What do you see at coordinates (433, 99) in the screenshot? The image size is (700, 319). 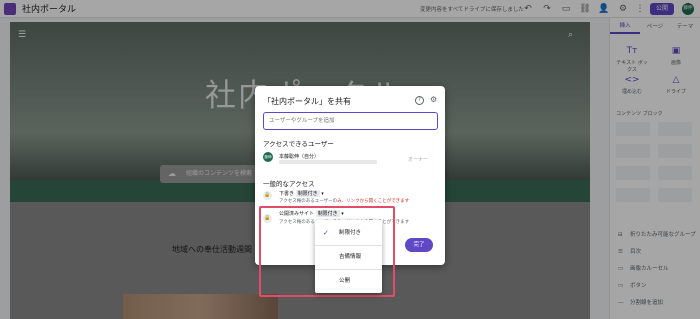 I see `gear-icon: ⚙` at bounding box center [433, 99].